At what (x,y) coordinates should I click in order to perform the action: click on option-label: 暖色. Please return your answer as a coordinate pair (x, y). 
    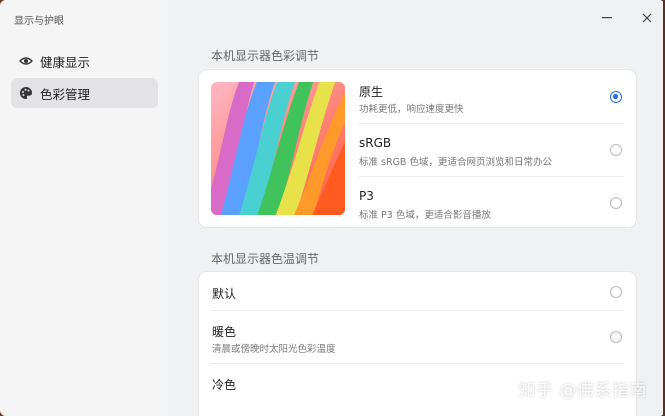
    Looking at the image, I should click on (224, 332).